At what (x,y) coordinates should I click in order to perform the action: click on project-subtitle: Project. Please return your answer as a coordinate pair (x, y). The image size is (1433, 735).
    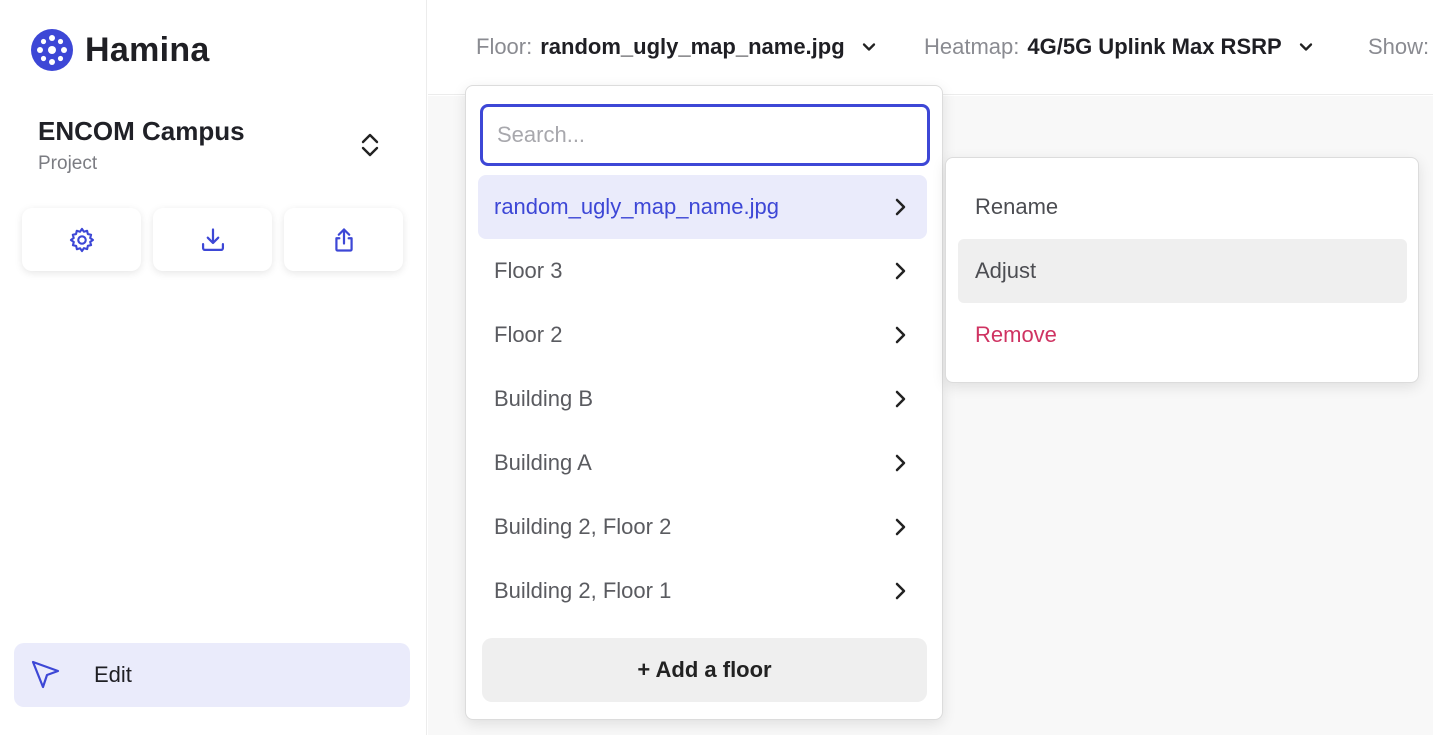
    Looking at the image, I should click on (68, 163).